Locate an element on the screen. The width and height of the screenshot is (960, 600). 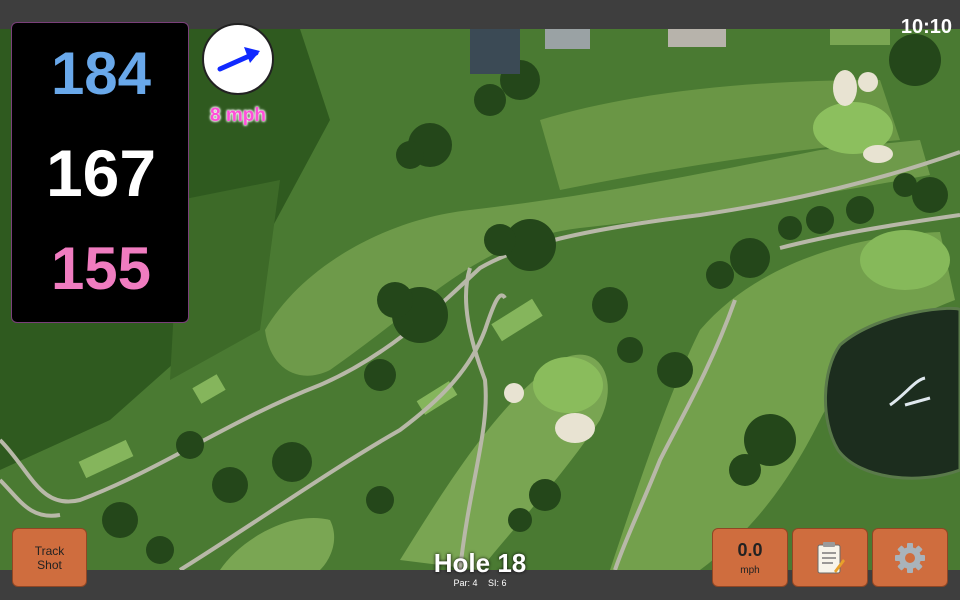
hole-si: SI: 6 is located at coordinates (497, 583).